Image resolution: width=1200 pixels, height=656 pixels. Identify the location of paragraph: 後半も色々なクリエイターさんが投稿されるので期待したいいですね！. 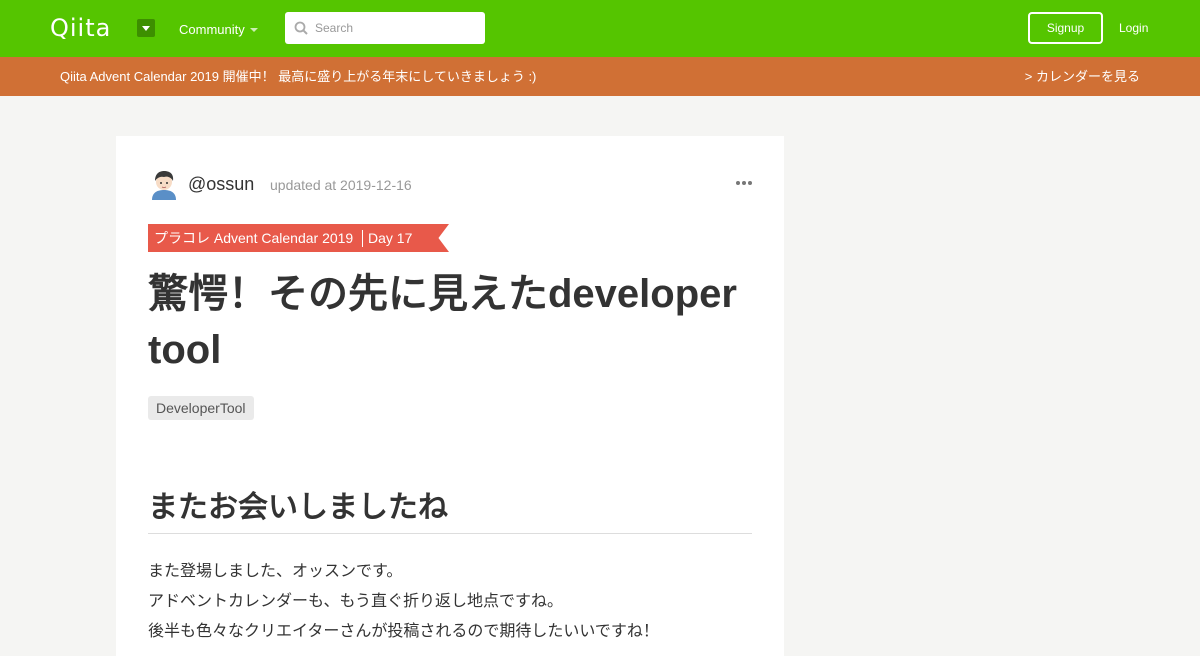
(403, 631).